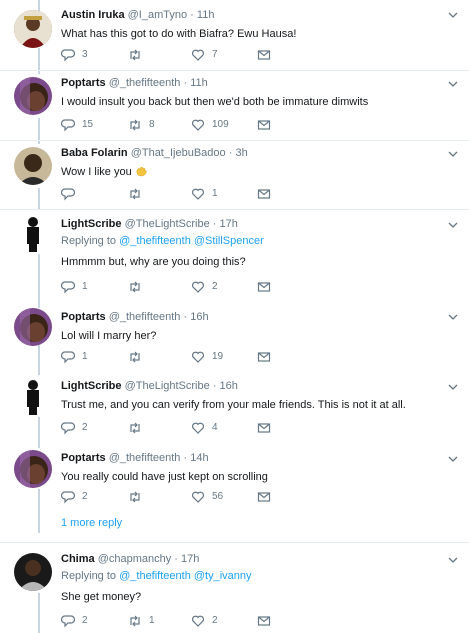 The image size is (469, 633). I want to click on author-name: Baba Folarin, so click(94, 153).